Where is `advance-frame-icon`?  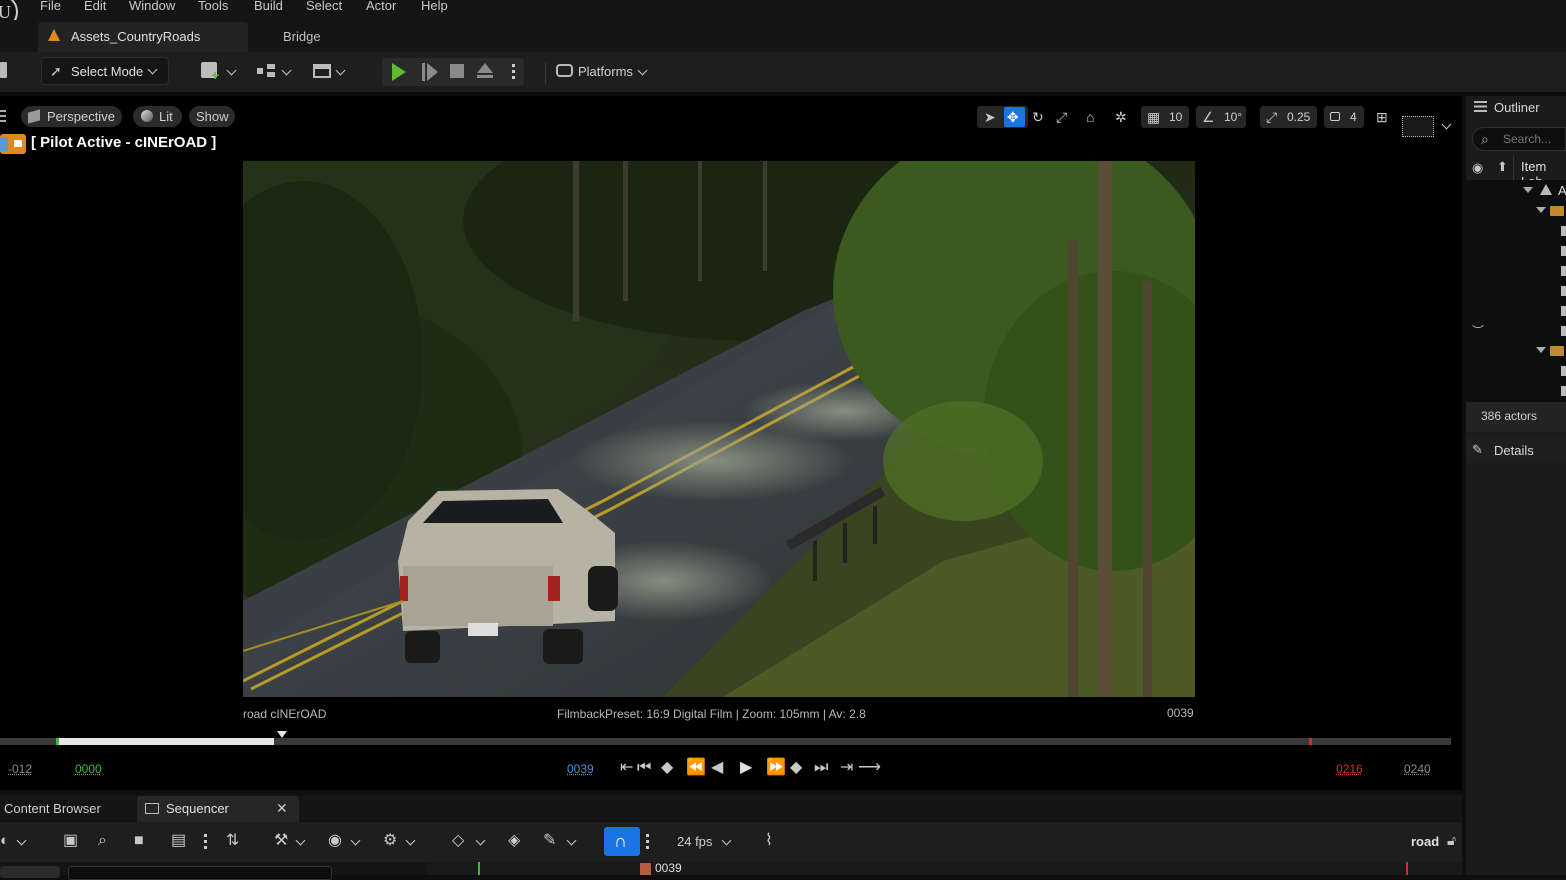 advance-frame-icon is located at coordinates (423, 72).